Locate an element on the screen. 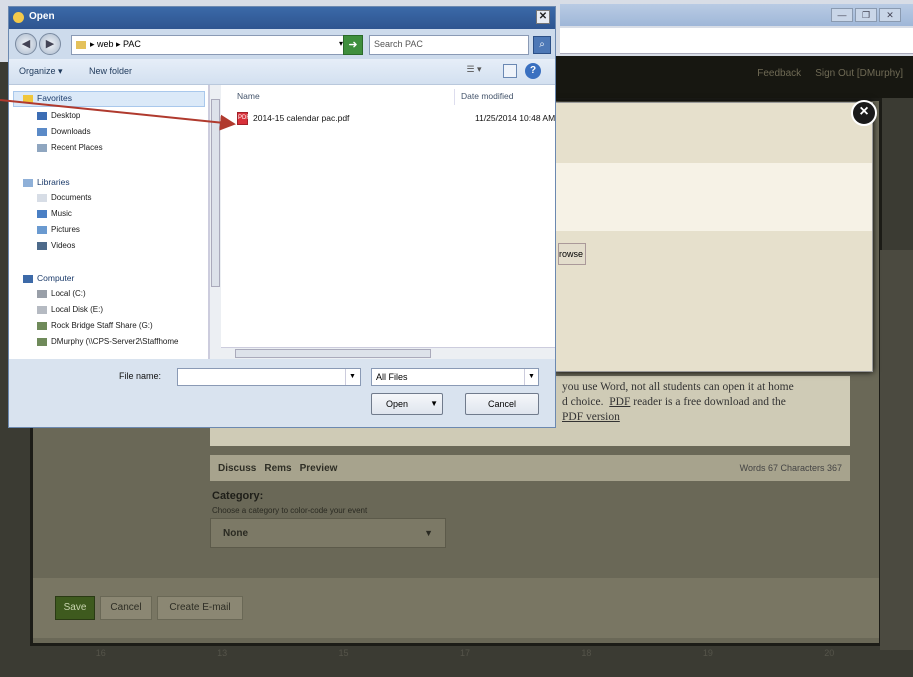 The image size is (913, 677). calendar-day: 17 is located at coordinates (465, 660).